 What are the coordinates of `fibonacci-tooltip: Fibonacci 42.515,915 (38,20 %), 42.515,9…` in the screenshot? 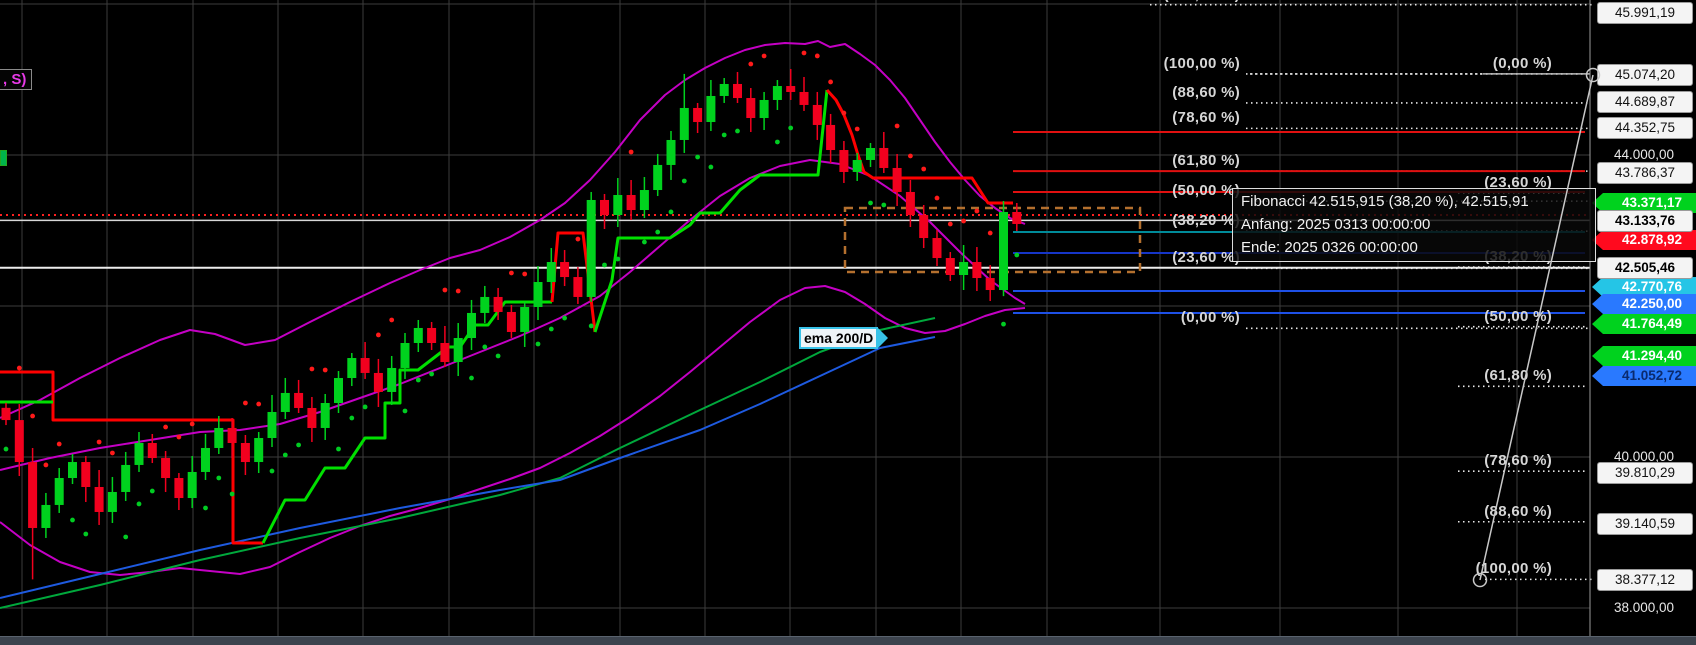 It's located at (1414, 225).